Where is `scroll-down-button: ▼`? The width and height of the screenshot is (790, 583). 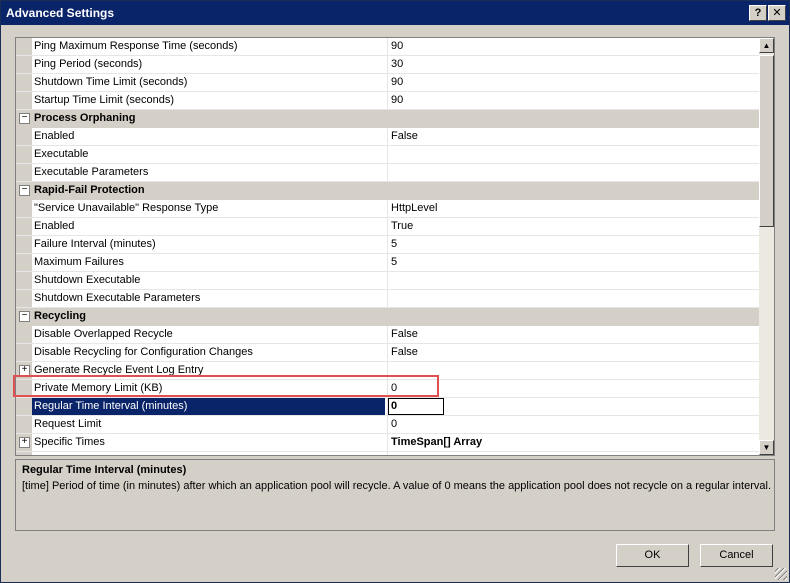
scroll-down-button: ▼ is located at coordinates (766, 447).